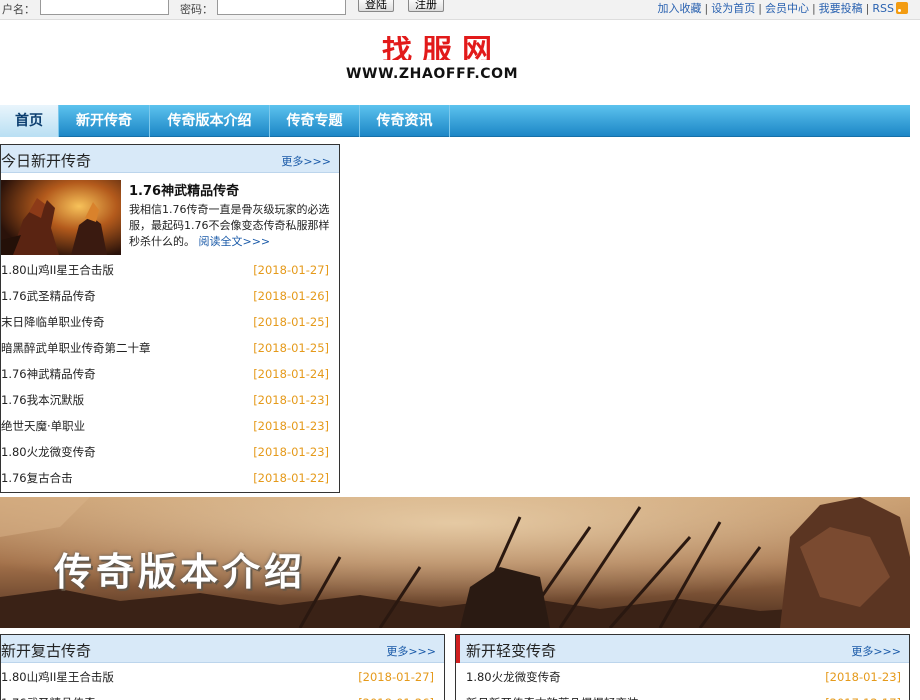  What do you see at coordinates (104, 7) in the screenshot?
I see `username-input` at bounding box center [104, 7].